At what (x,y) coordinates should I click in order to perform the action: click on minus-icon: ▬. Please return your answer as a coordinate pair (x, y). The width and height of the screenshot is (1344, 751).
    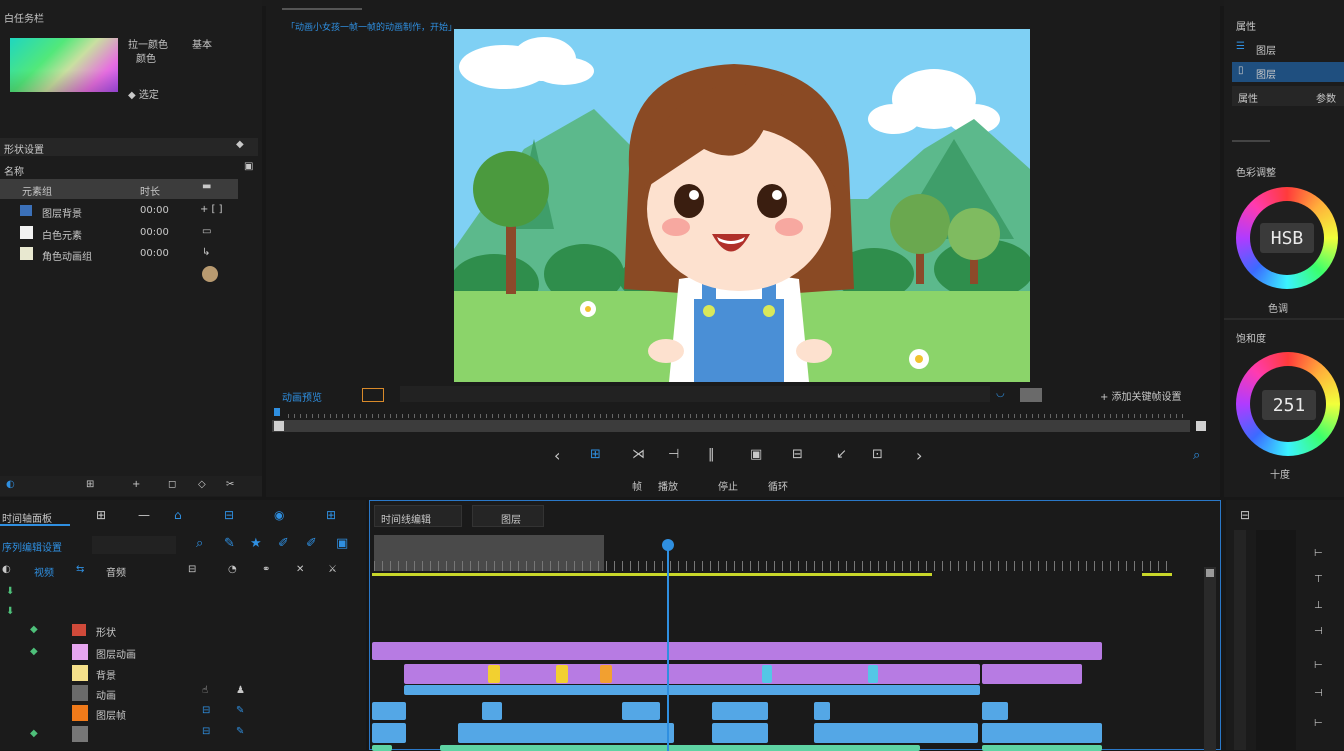
    Looking at the image, I should click on (206, 186).